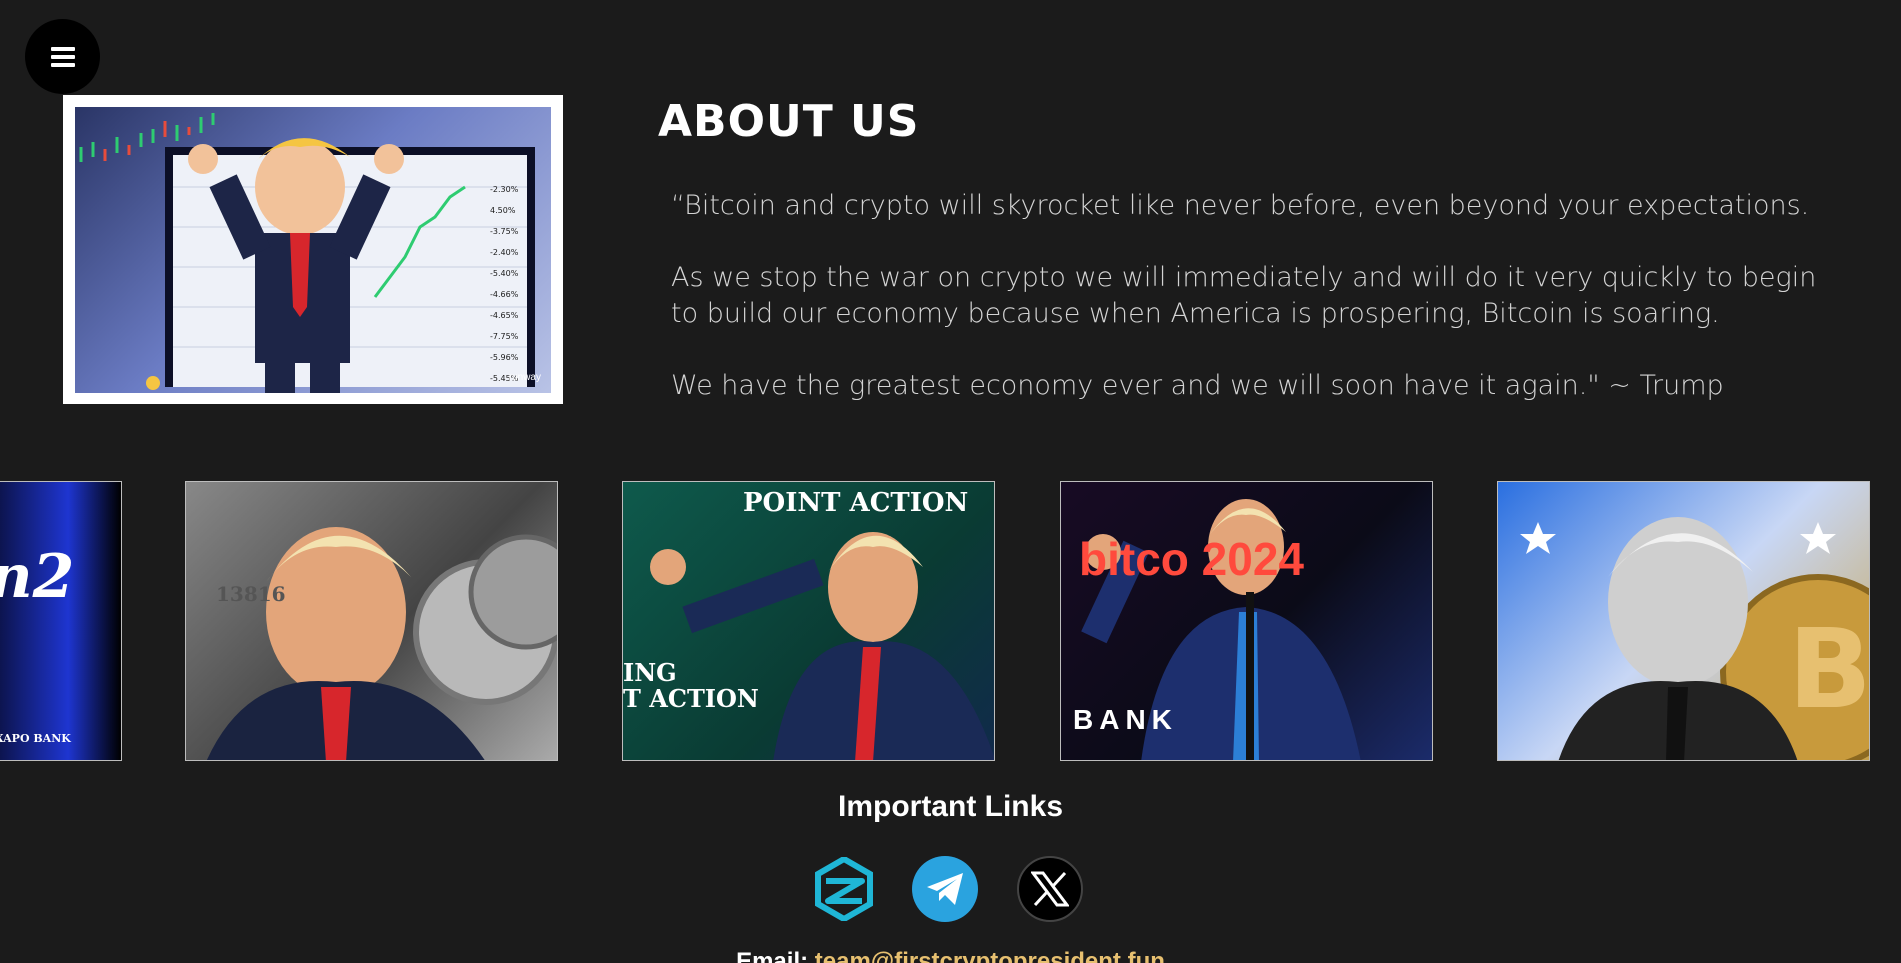 The width and height of the screenshot is (1901, 963). What do you see at coordinates (1246, 621) in the screenshot?
I see `gallery-image-4: bitco 2024 BANK` at bounding box center [1246, 621].